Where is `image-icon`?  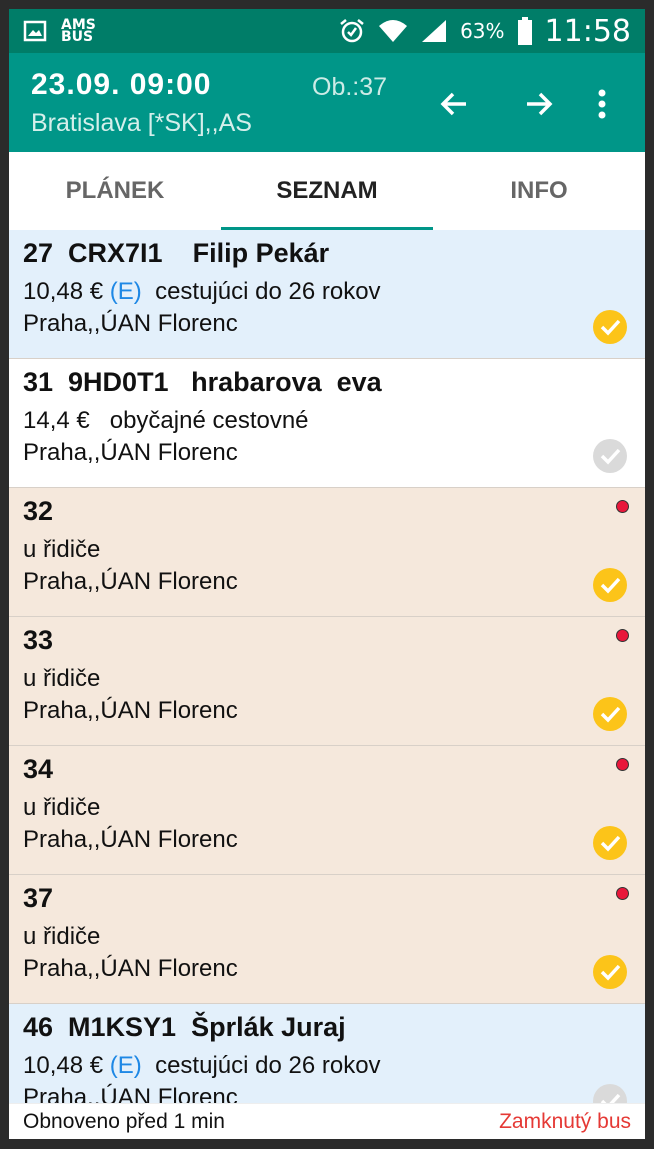
image-icon is located at coordinates (35, 31).